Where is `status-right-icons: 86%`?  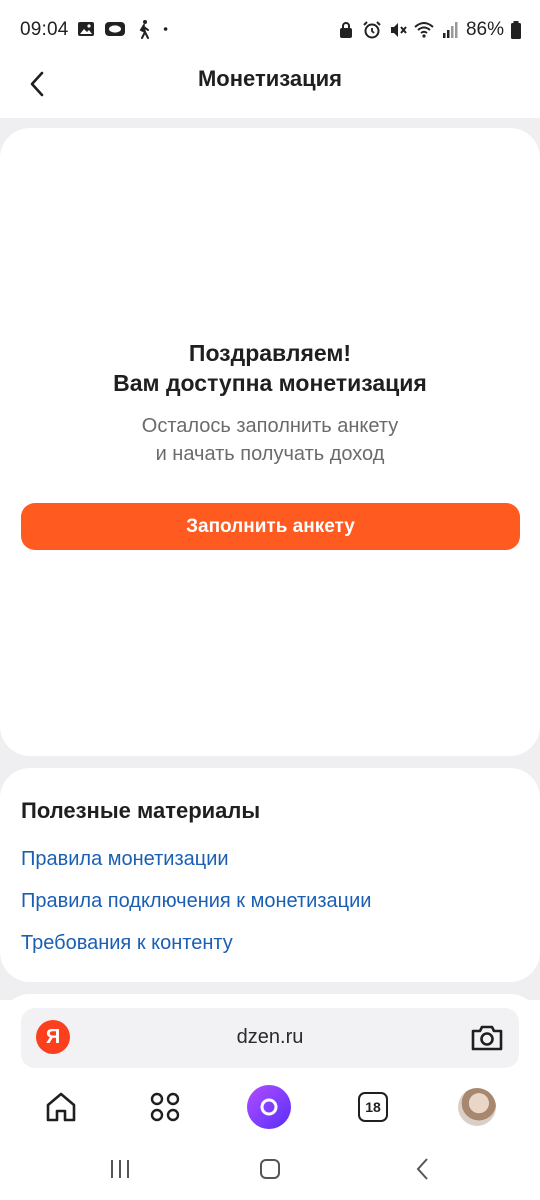 status-right-icons: 86% is located at coordinates (429, 30).